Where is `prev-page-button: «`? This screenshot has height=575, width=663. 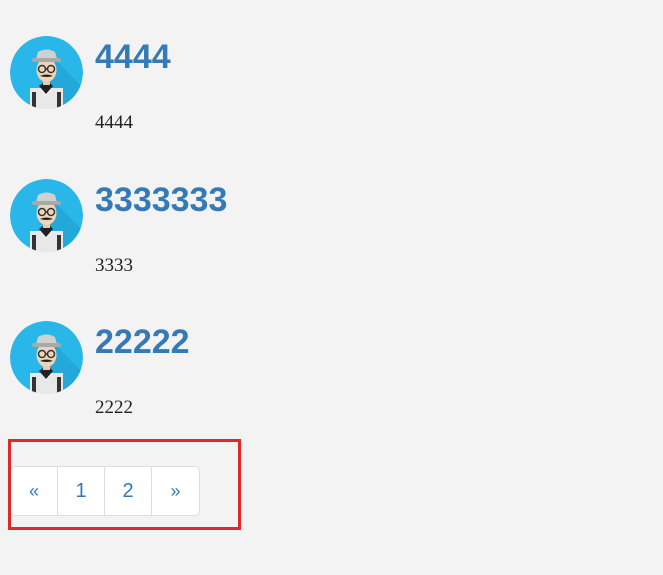
prev-page-button: « is located at coordinates (34, 491).